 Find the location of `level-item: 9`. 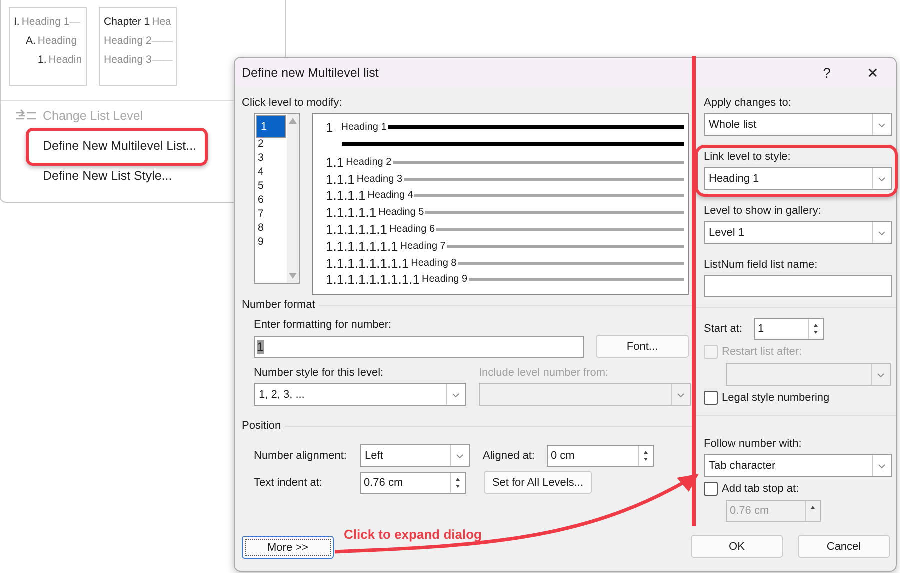

level-item: 9 is located at coordinates (271, 243).